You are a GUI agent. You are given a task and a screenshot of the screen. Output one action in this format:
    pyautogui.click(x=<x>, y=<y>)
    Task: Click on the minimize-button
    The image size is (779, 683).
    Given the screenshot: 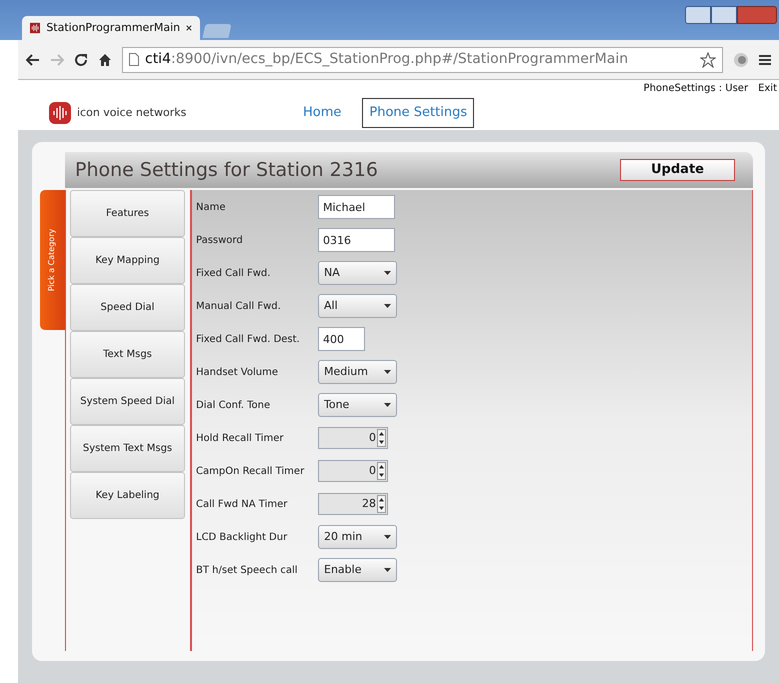 What is the action you would take?
    pyautogui.click(x=698, y=15)
    